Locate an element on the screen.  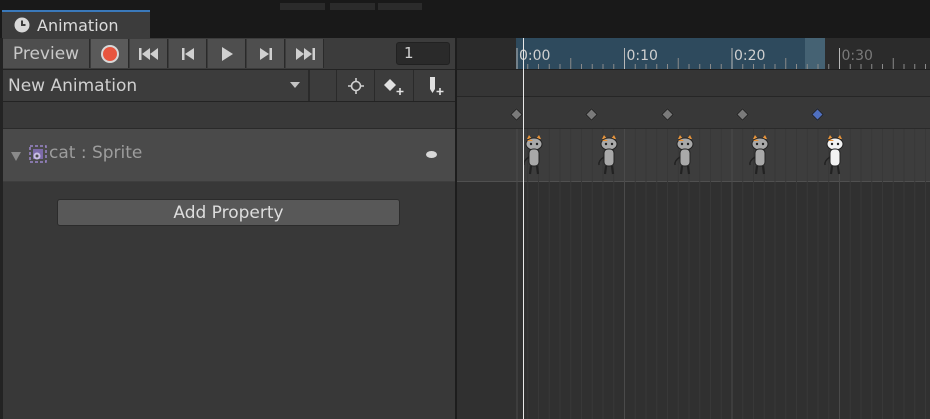
record-button is located at coordinates (110, 53).